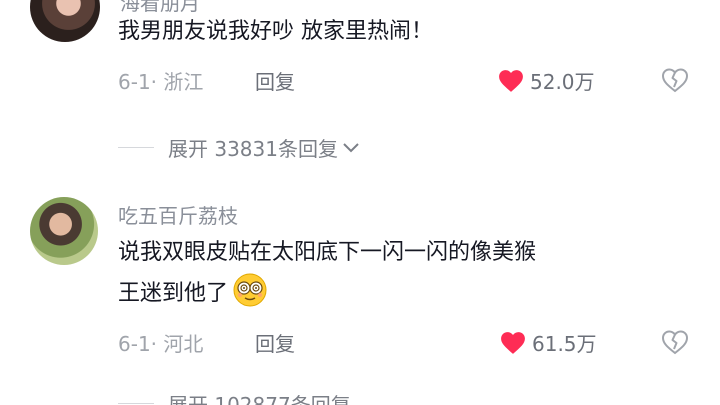  I want to click on expand-replies-button: 展开 102877条回复, so click(234, 397).